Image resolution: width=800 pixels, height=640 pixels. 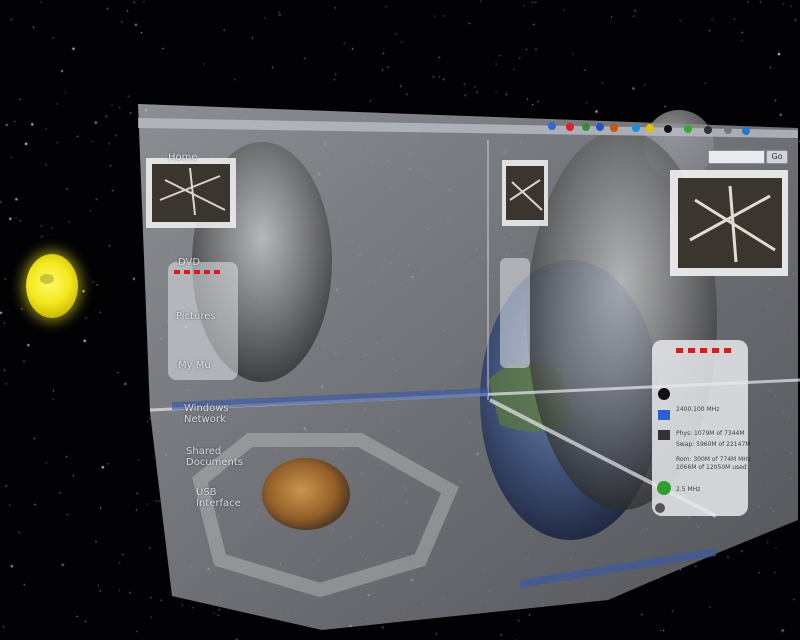 What do you see at coordinates (218, 498) in the screenshot?
I see `desktop-icon-usb-interface: USB Interface` at bounding box center [218, 498].